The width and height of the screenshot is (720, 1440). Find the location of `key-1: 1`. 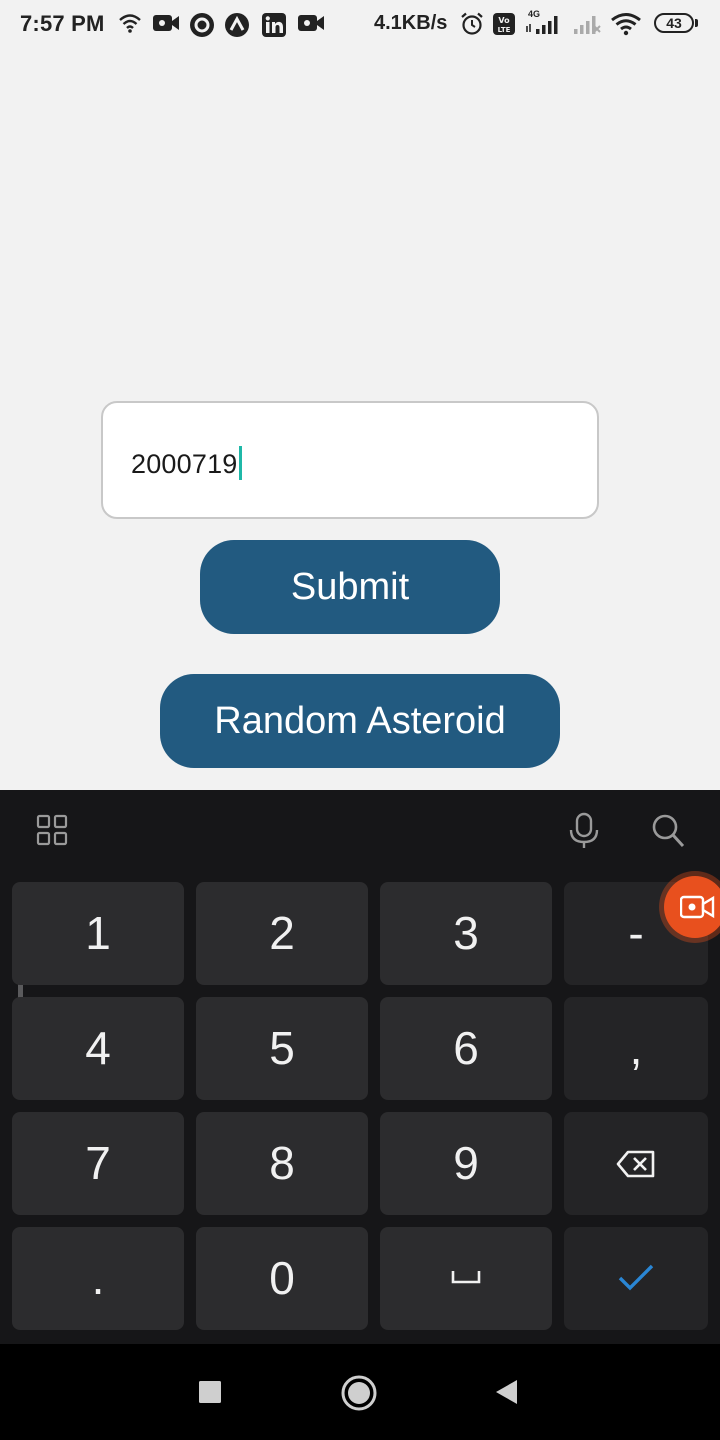

key-1: 1 is located at coordinates (98, 933).